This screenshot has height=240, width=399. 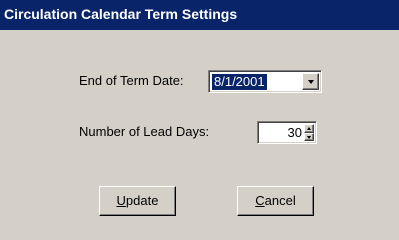 I want to click on lead-days-spinbox: 30, so click(x=287, y=132).